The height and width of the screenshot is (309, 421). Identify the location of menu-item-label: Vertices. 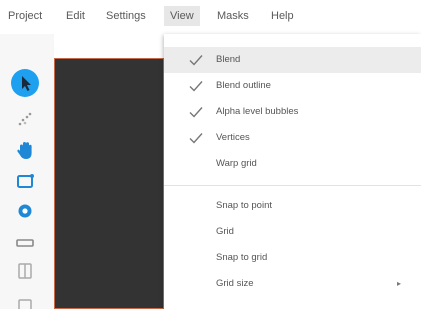
(233, 137).